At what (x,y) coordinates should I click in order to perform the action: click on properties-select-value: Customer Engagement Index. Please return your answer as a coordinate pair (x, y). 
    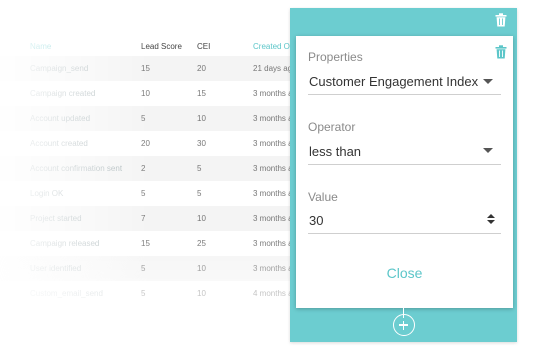
    Looking at the image, I should click on (394, 81).